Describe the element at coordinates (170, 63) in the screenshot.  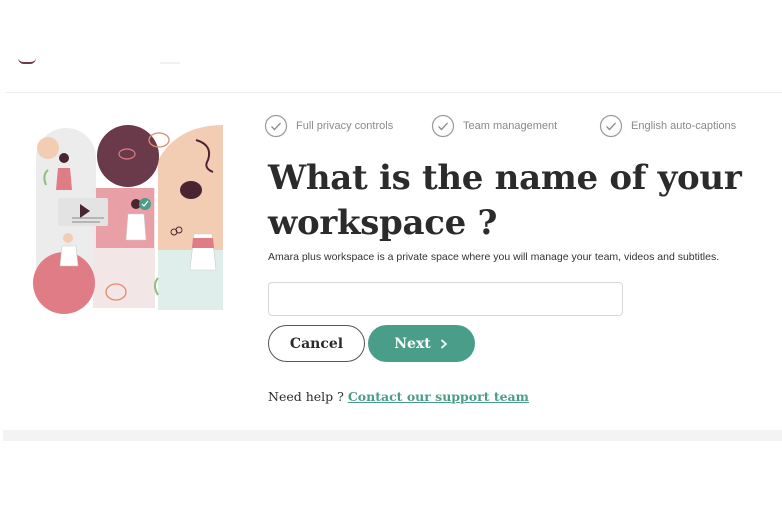
I see `logo-fragment-light` at that location.